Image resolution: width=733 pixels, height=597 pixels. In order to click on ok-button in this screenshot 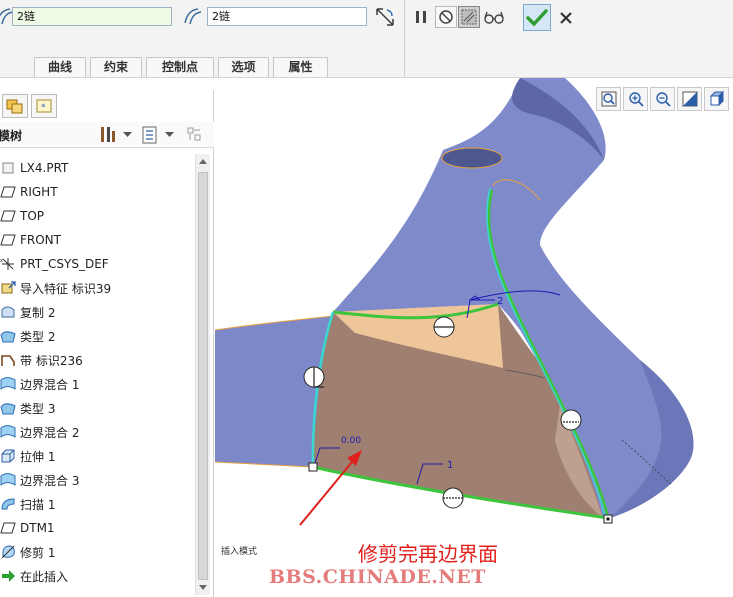, I will do `click(537, 17)`.